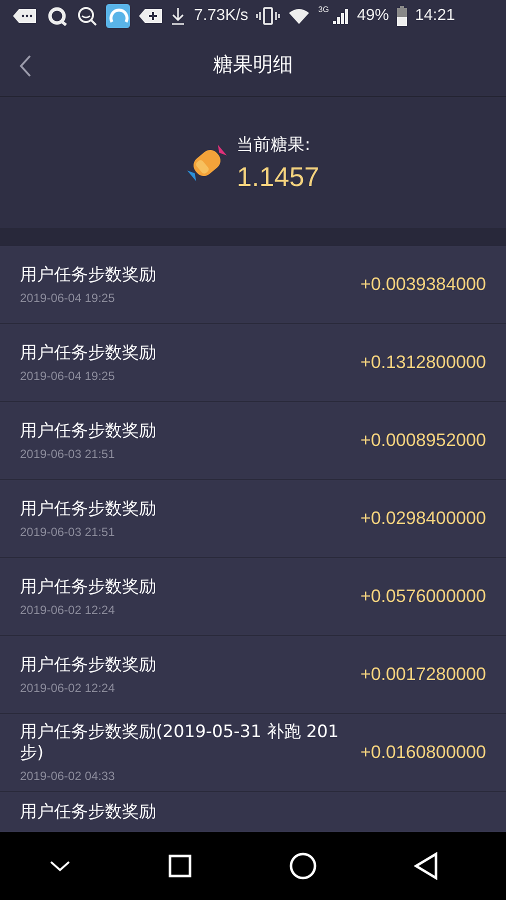 The height and width of the screenshot is (900, 506). What do you see at coordinates (87, 16) in the screenshot?
I see `search-icon` at bounding box center [87, 16].